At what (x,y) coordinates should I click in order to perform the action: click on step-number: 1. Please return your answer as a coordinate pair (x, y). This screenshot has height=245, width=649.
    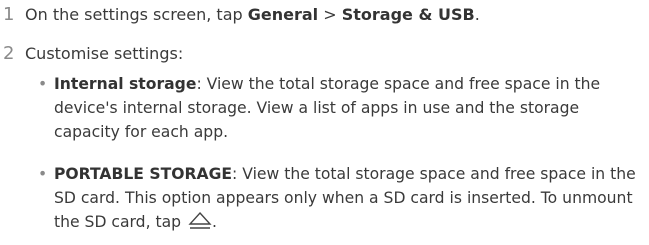
    Looking at the image, I should click on (9, 14).